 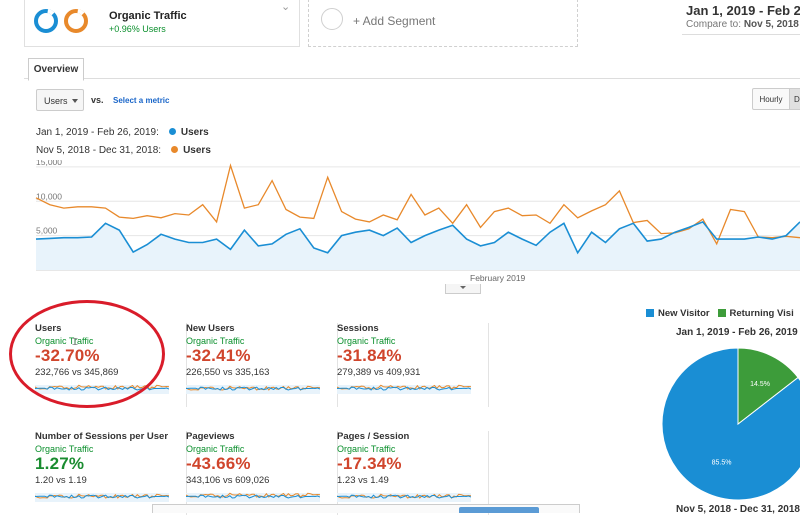 I want to click on tile-title: Number of Sessions per User, so click(x=102, y=436).